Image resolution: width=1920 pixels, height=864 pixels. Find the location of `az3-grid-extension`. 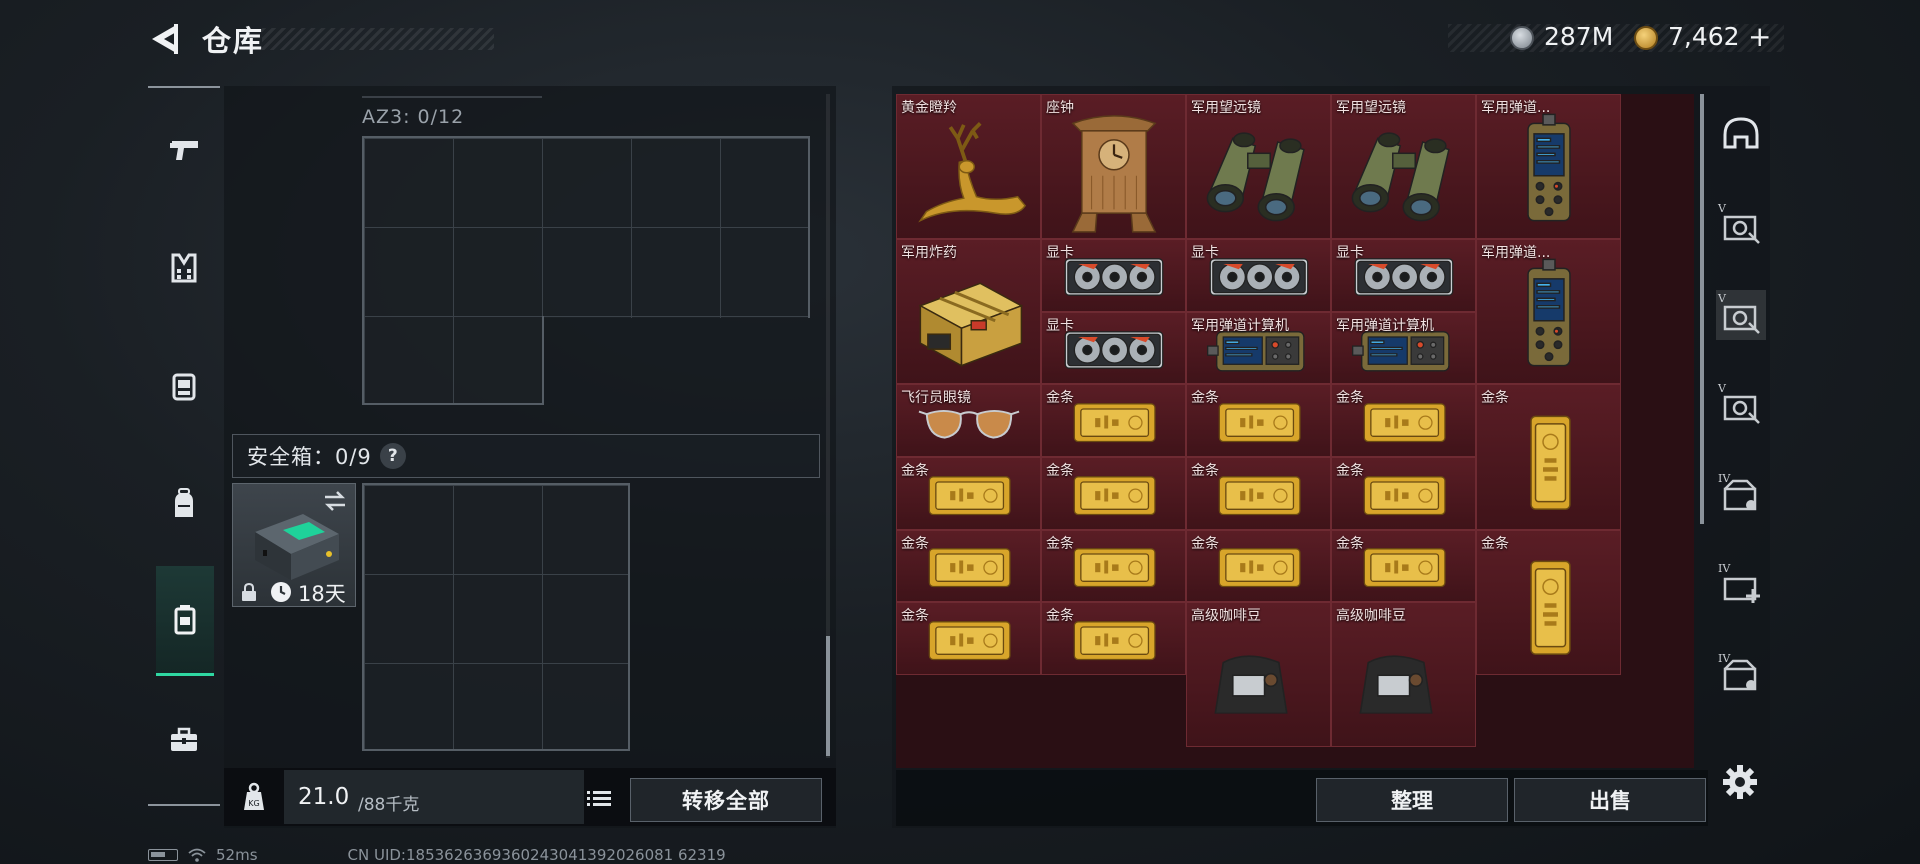

az3-grid-extension is located at coordinates (453, 360).